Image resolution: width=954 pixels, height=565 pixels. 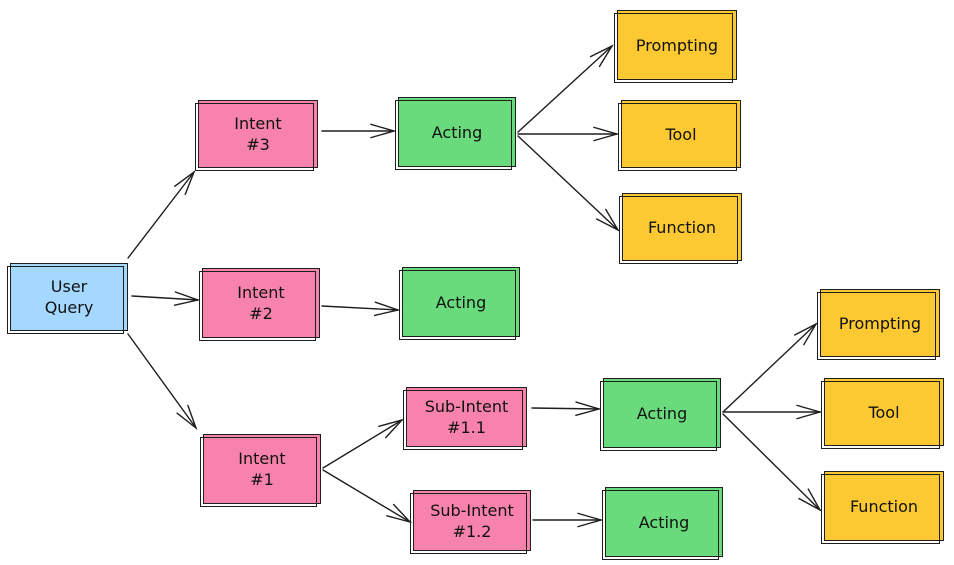 I want to click on edge-acting_3-to-tool_top, so click(x=568, y=134).